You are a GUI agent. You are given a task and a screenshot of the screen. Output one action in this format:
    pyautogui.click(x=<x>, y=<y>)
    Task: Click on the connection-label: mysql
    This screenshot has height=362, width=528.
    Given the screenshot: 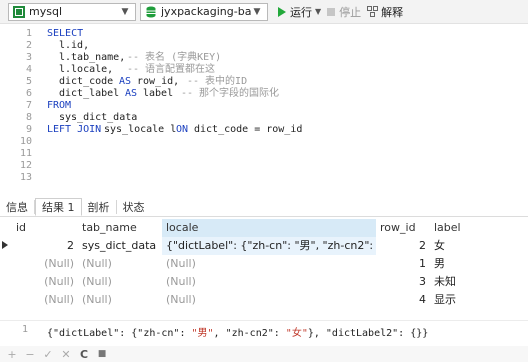 What is the action you would take?
    pyautogui.click(x=45, y=11)
    